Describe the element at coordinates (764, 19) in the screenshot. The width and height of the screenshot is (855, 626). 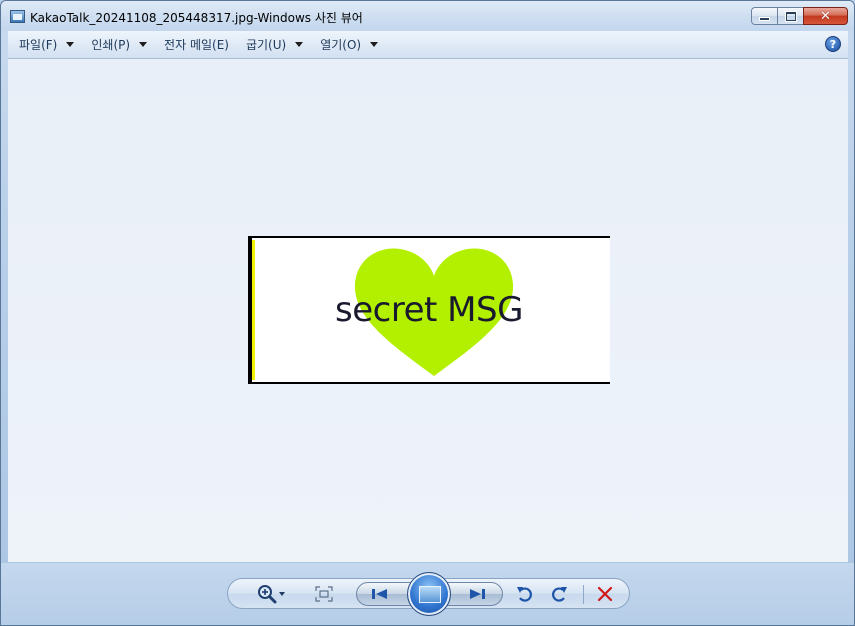
I see `minimize-icon` at that location.